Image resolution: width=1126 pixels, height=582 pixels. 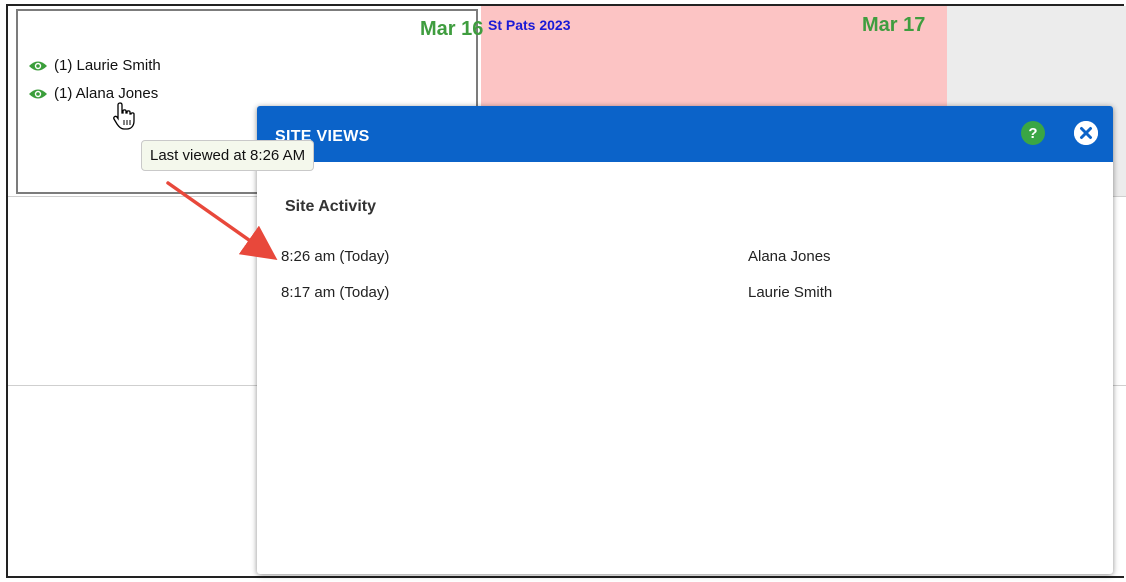 I want to click on dialog-header: SITE VIEWS ?, so click(x=685, y=134).